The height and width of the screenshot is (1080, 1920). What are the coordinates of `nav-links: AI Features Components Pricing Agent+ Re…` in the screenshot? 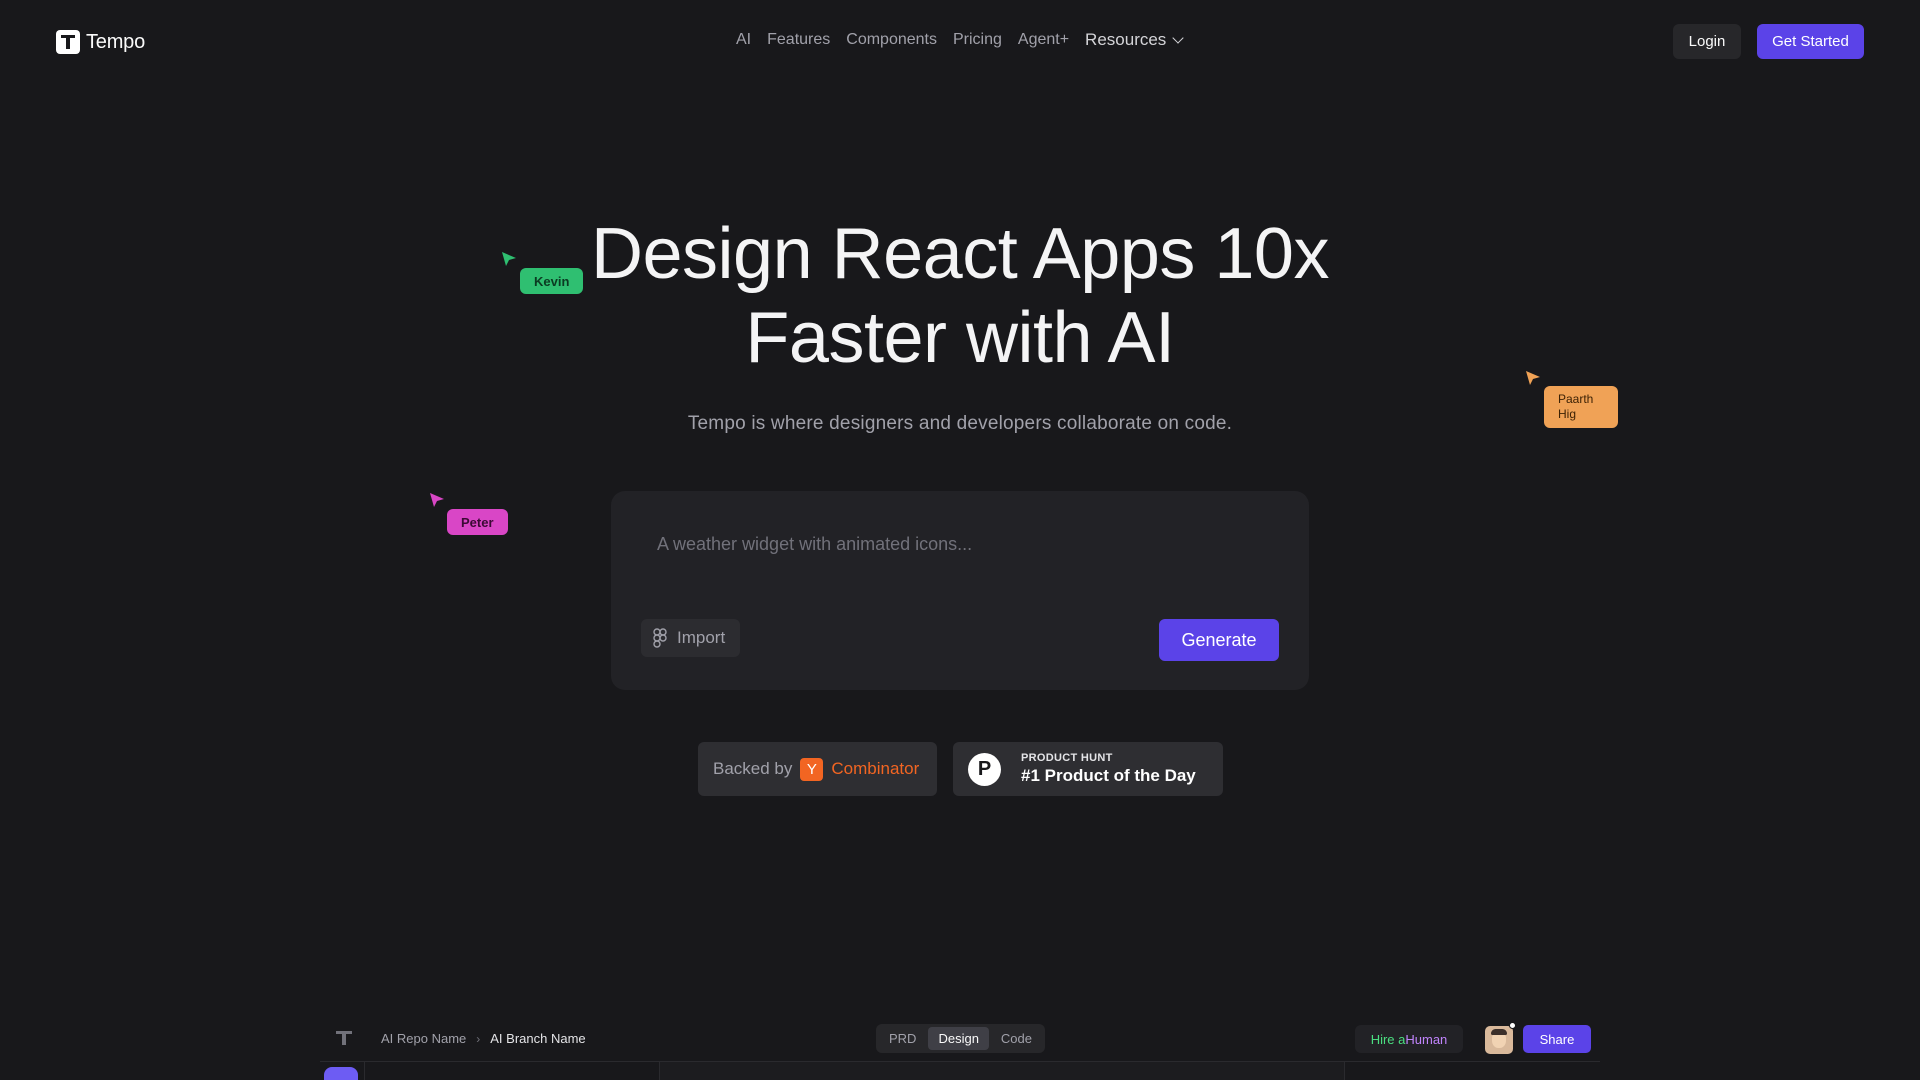 It's located at (960, 40).